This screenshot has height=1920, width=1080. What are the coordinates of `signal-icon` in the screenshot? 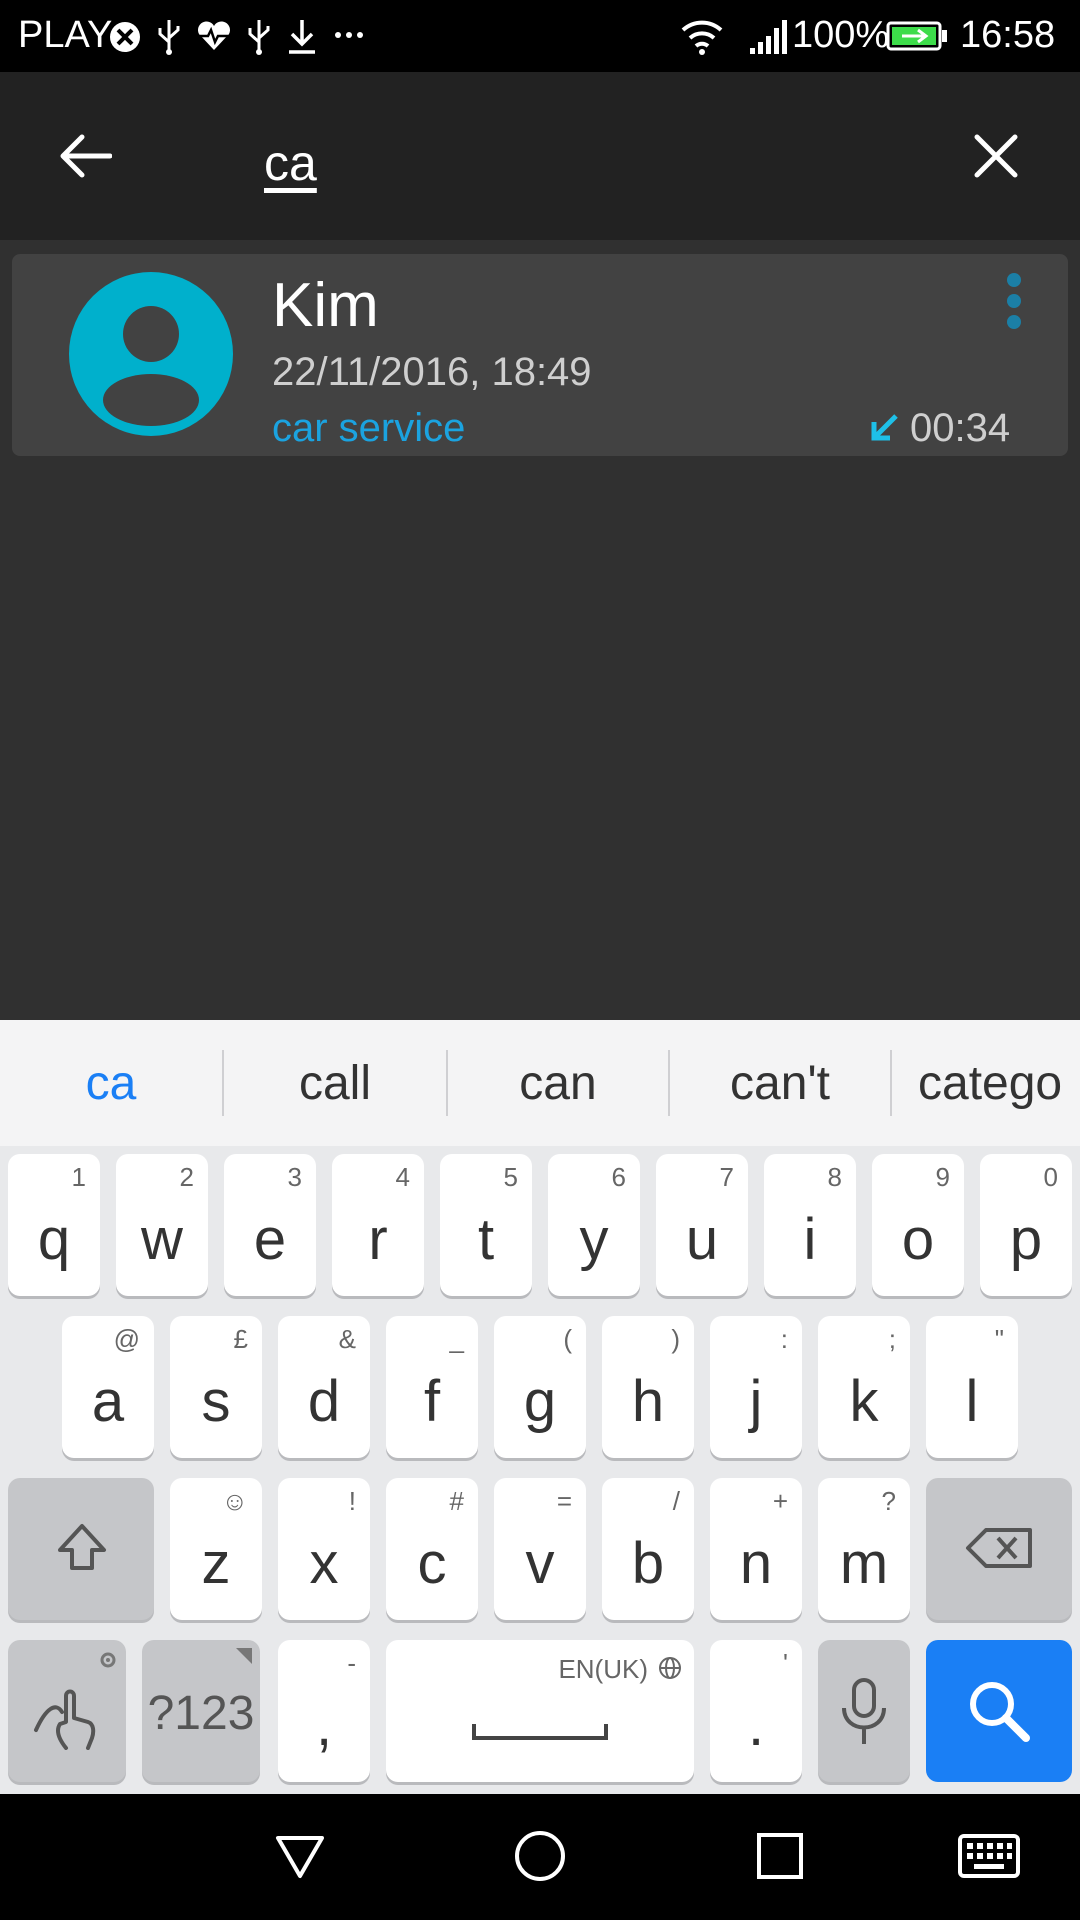 It's located at (768, 37).